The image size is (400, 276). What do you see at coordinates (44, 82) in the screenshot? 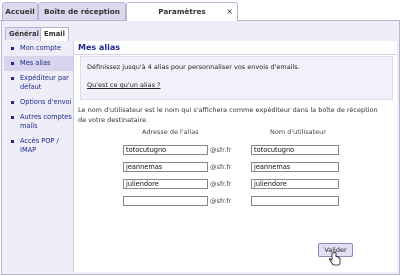
I see `sidebar-item-label: Expéditeur par défaut` at bounding box center [44, 82].